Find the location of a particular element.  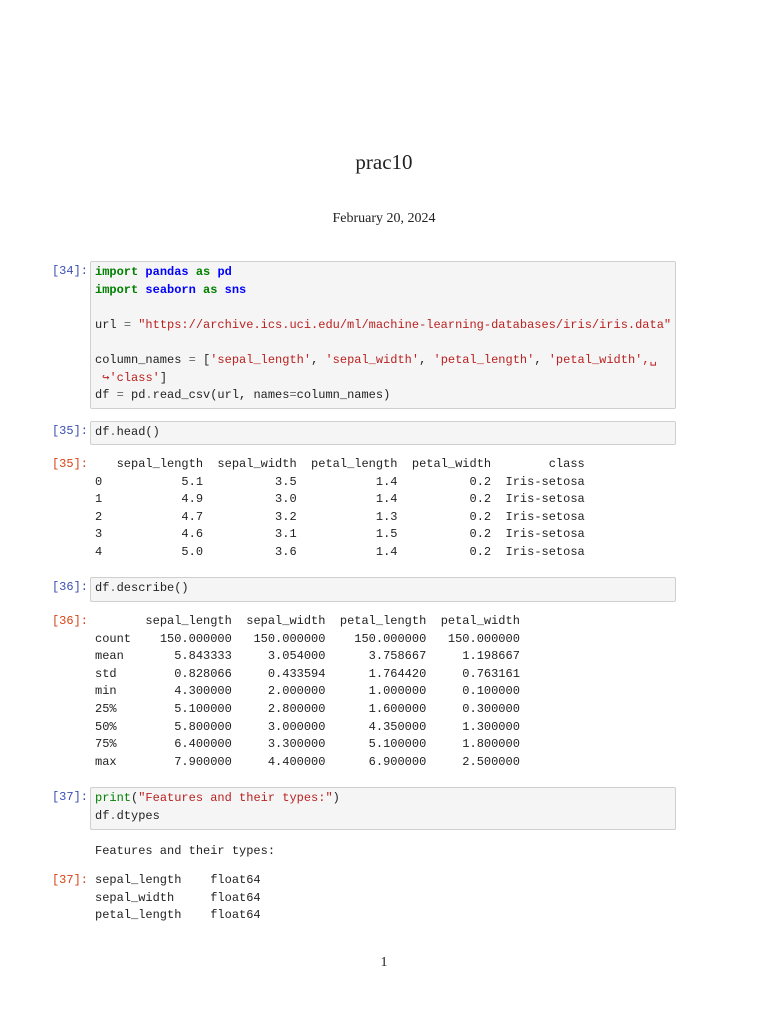

table-cell: 3.5 is located at coordinates (250, 481).